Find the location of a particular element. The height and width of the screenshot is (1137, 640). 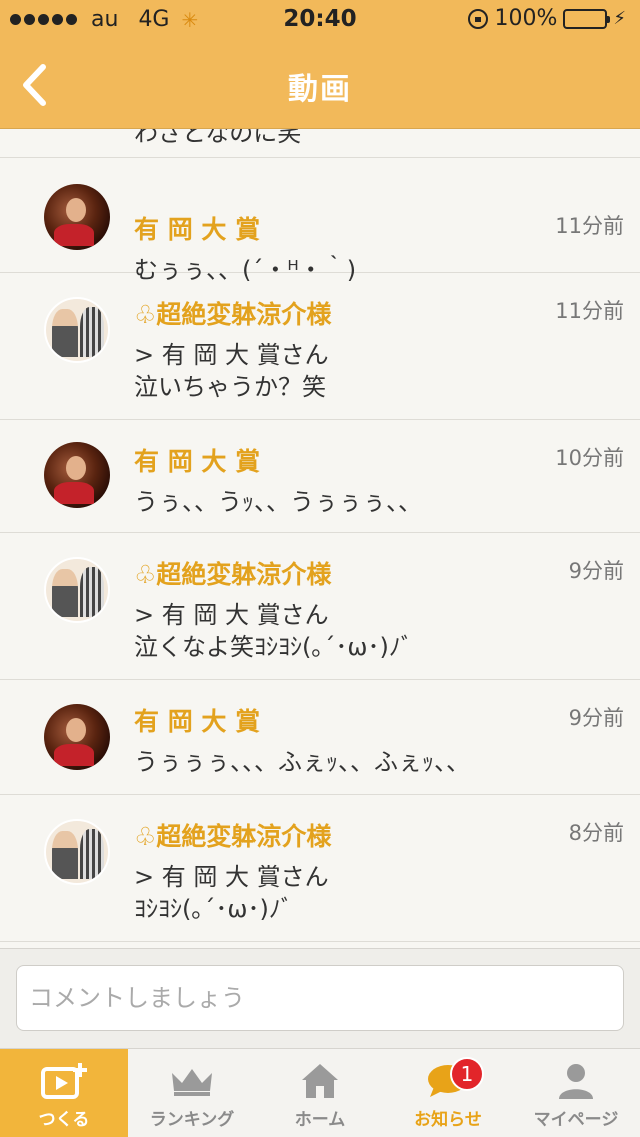

tab-create: つくる is located at coordinates (64, 1093).